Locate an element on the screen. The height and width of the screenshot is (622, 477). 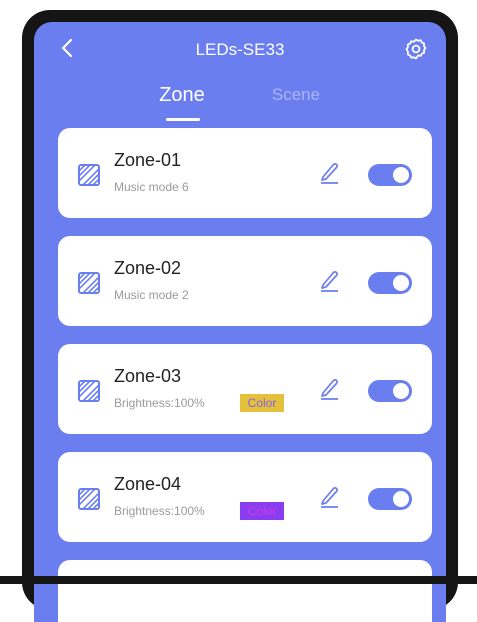
gear-icon is located at coordinates (416, 49).